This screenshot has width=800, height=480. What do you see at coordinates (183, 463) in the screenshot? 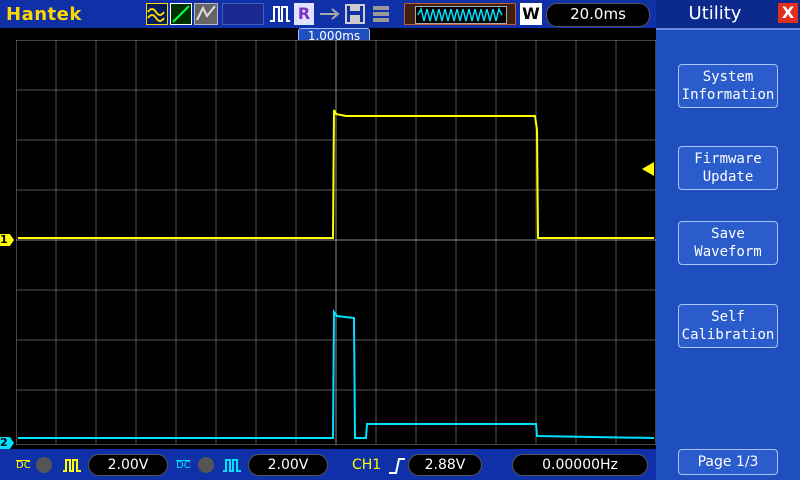
I see `ch2-coupling-label: DC` at bounding box center [183, 463].